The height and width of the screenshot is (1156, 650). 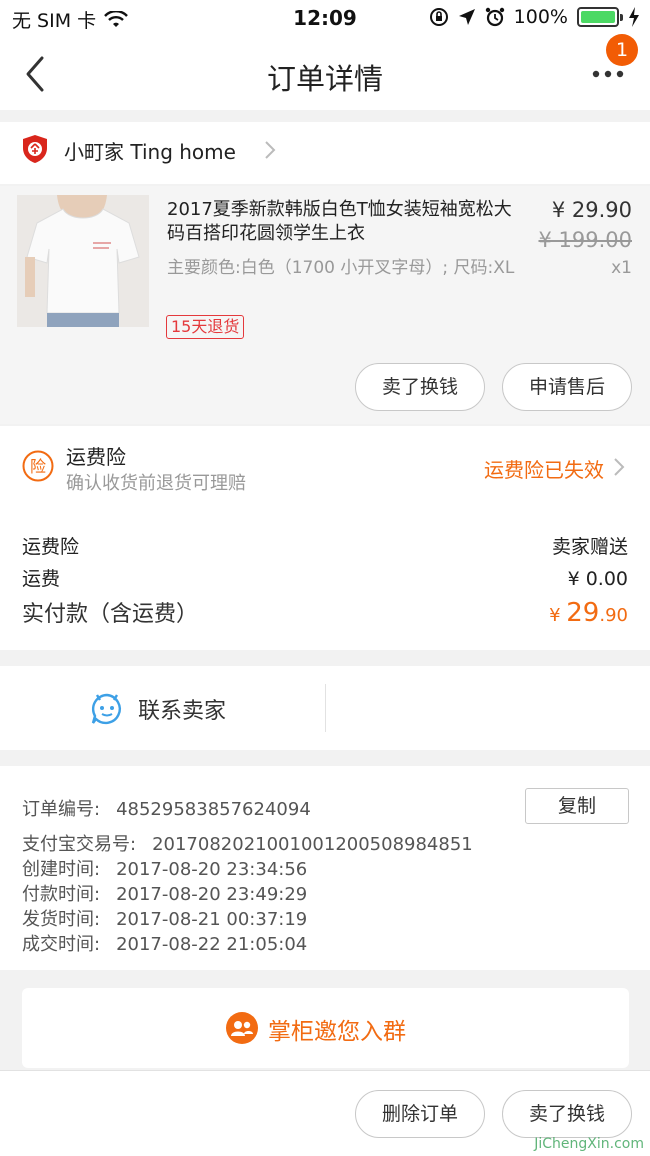 What do you see at coordinates (325, 545) in the screenshot?
I see `fee-row-insurance: 运费险 卖家赠送` at bounding box center [325, 545].